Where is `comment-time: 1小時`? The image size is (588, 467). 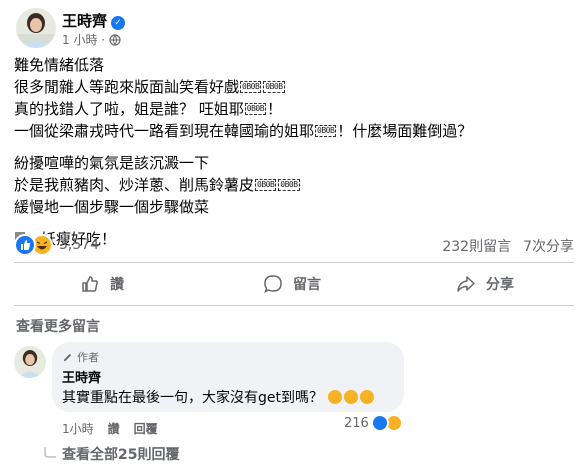 comment-time: 1小時 is located at coordinates (78, 428).